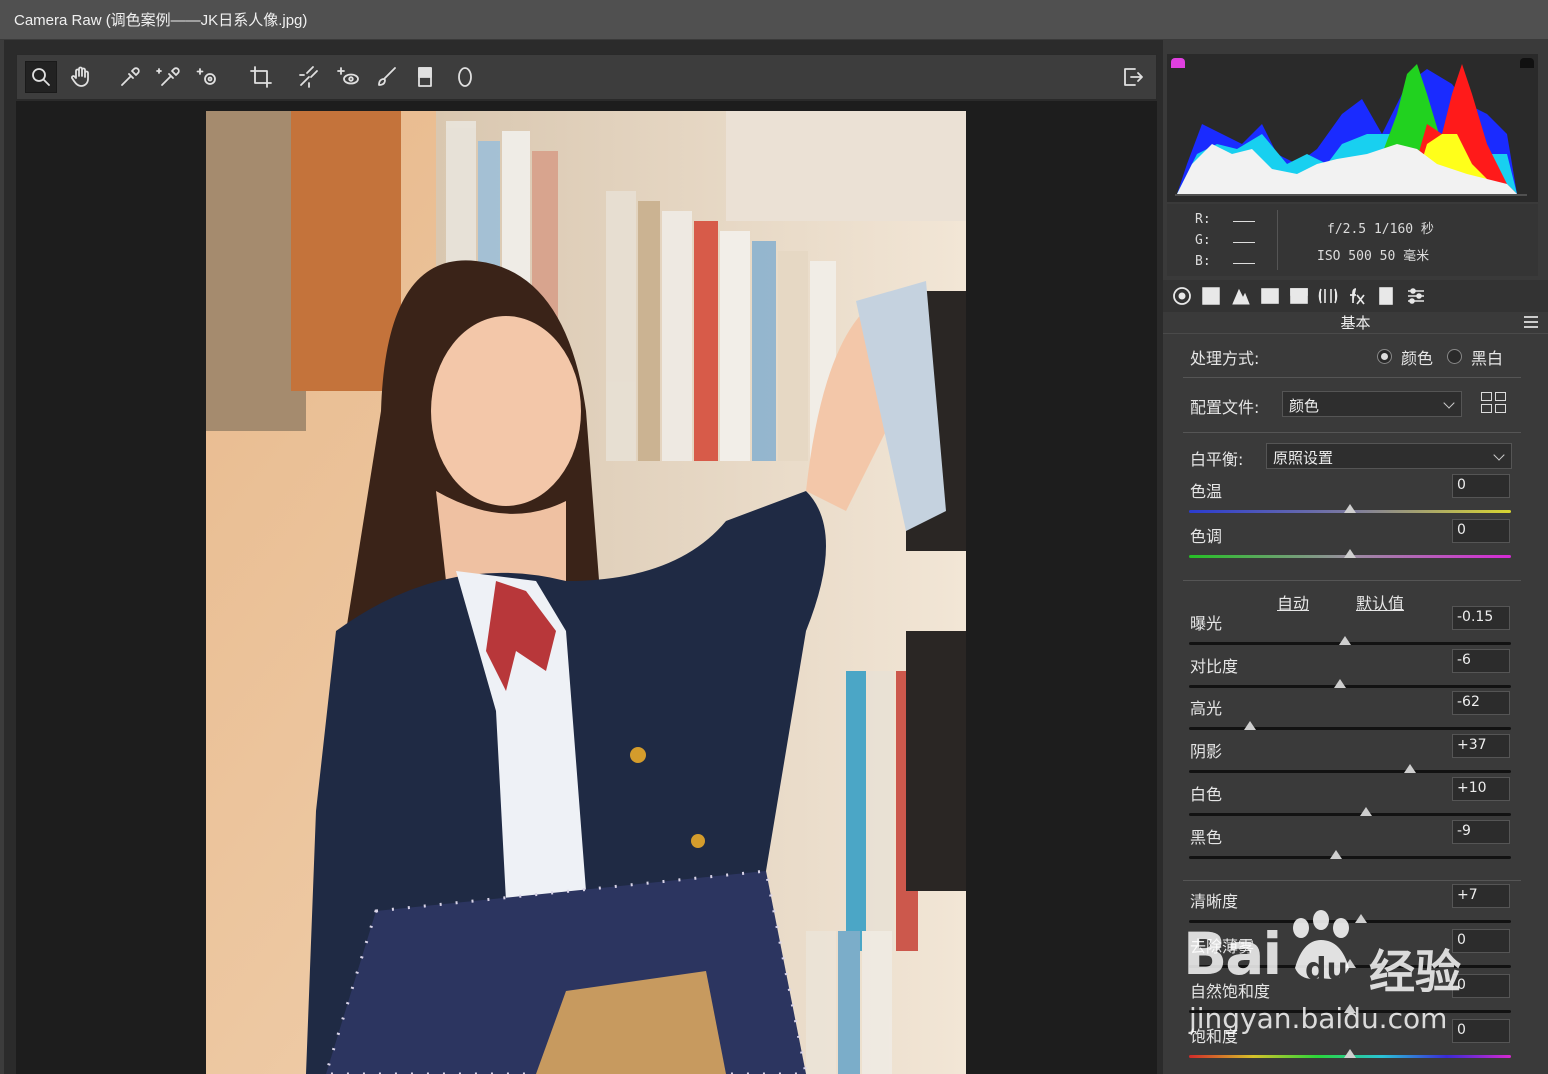  What do you see at coordinates (208, 77) in the screenshot?
I see `targeted-adjust-icon` at bounding box center [208, 77].